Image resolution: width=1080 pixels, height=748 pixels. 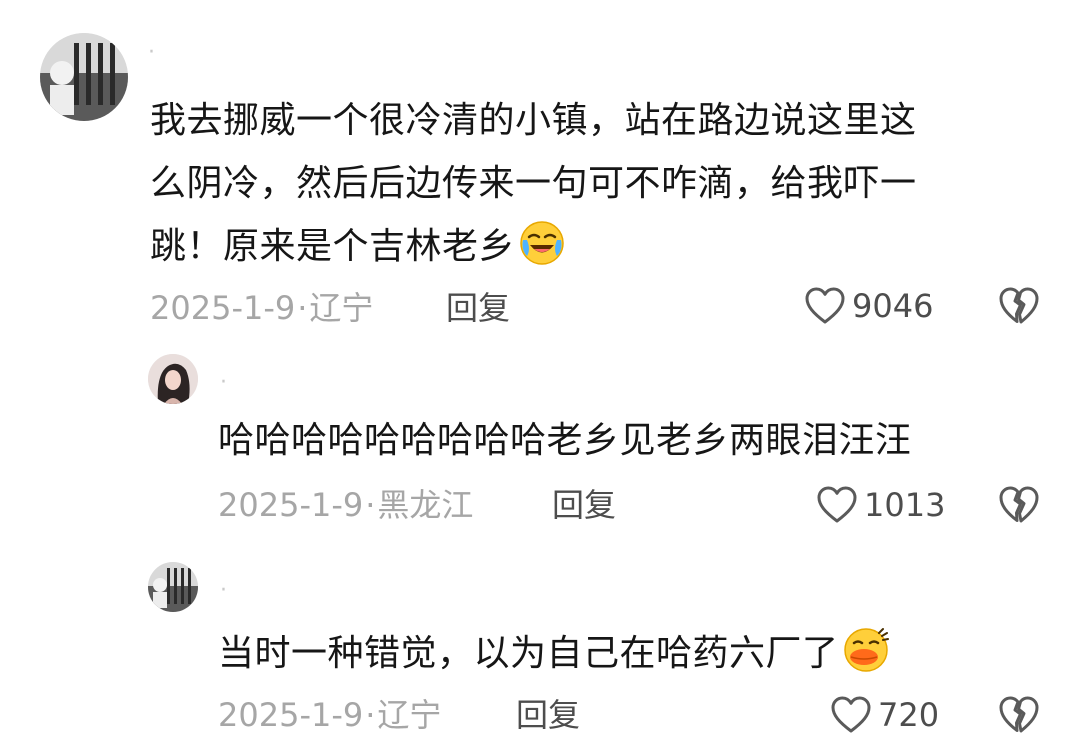 What do you see at coordinates (533, 183) in the screenshot?
I see `comment-text-line: 么阴冷，然后后边传来一句可不咋滴，给我吓一` at bounding box center [533, 183].